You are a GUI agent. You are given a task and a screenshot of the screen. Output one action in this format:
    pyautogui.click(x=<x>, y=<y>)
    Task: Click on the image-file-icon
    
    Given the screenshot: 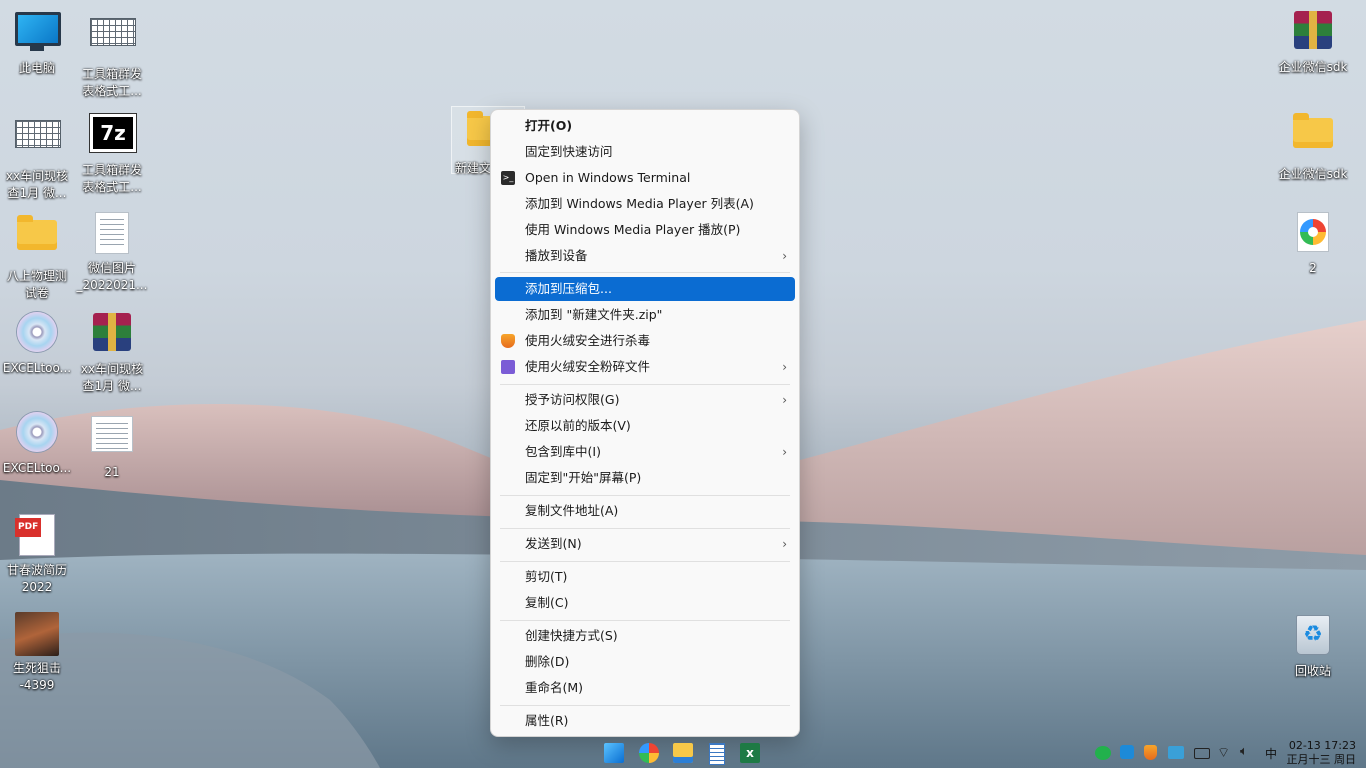 What is the action you would take?
    pyautogui.click(x=1313, y=232)
    